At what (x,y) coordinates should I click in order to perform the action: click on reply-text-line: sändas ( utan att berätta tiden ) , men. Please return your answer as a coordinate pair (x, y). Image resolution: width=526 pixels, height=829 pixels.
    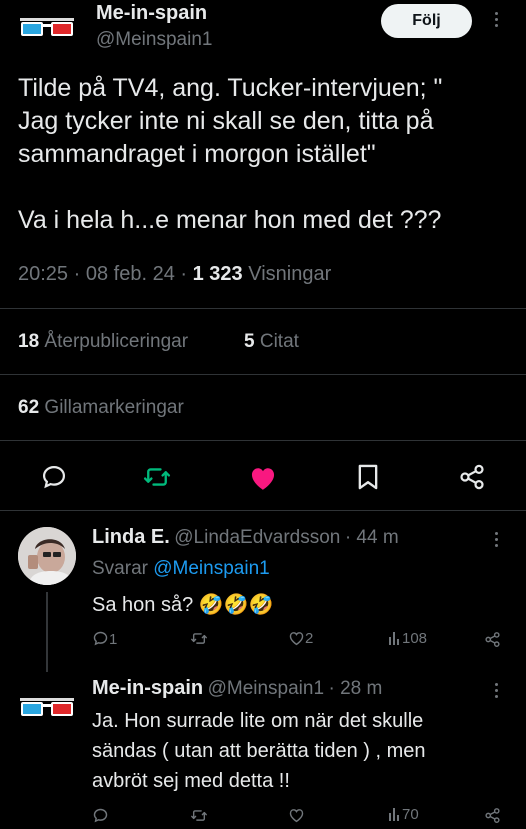
    Looking at the image, I should click on (259, 751).